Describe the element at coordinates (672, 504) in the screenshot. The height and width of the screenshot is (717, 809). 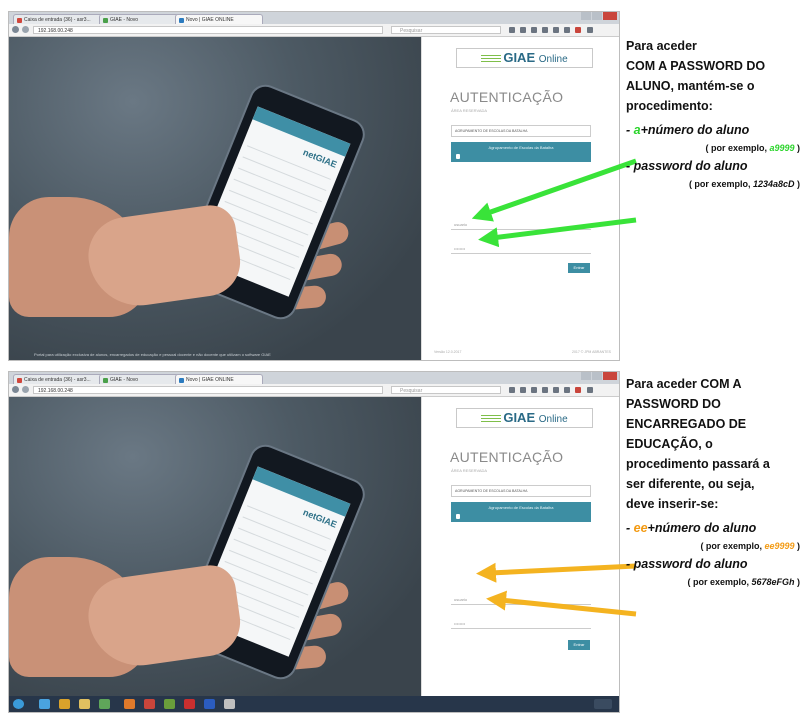
I see `note-line: deve inserir-se:` at that location.